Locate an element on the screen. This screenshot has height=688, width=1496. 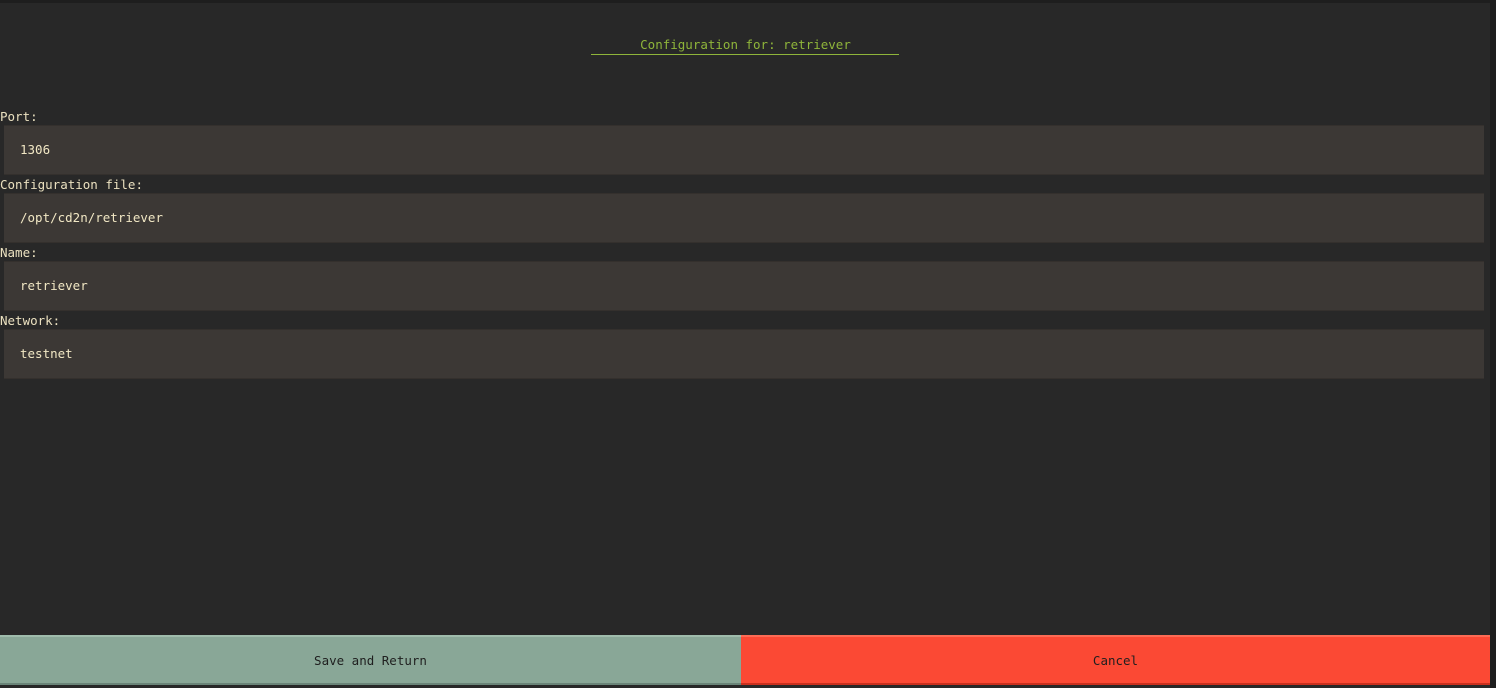
save-button-label: Save and Return is located at coordinates (370, 660).